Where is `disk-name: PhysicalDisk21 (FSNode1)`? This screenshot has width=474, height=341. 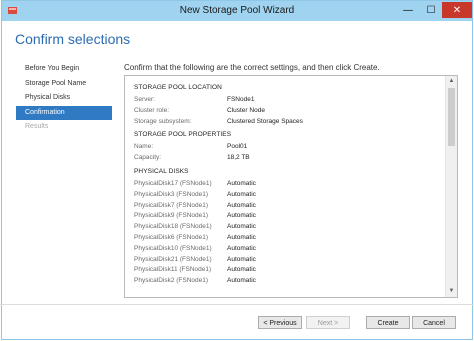
disk-name: PhysicalDisk21 (FSNode1) is located at coordinates (173, 259).